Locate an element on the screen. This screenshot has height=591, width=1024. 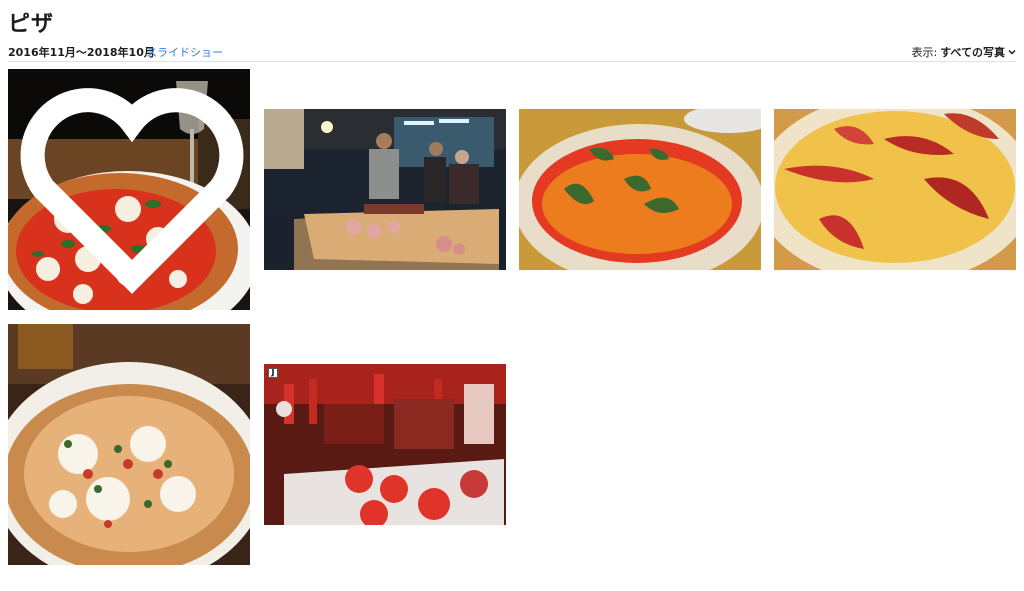
divider is located at coordinates (512, 61).